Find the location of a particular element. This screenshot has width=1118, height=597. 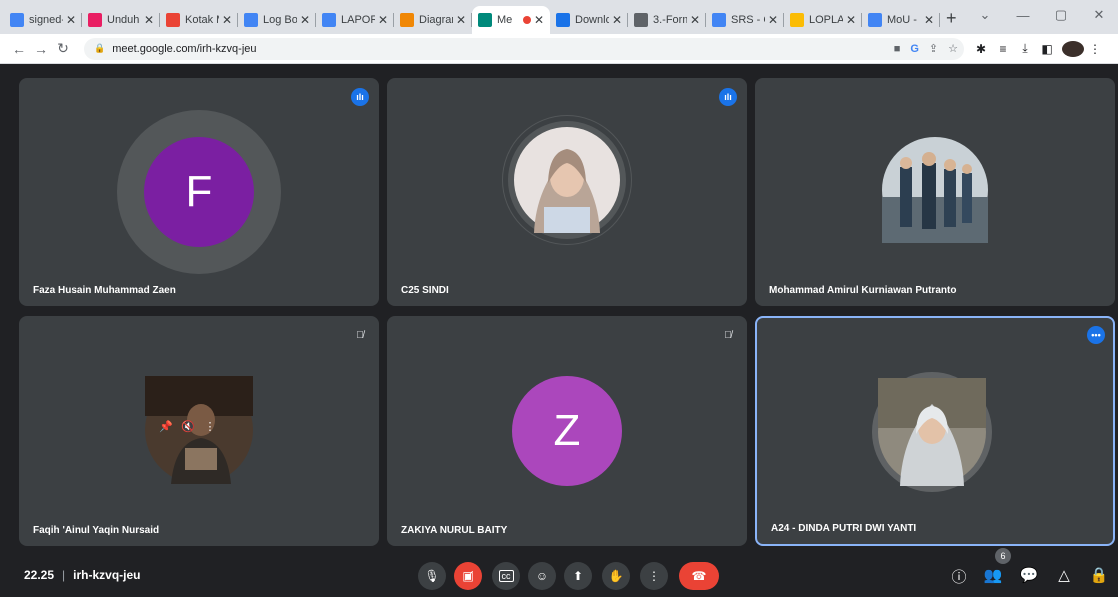

extensions-bar: ✱ ≡ ⤓ ◧ ⋮ is located at coordinates (1038, 48).